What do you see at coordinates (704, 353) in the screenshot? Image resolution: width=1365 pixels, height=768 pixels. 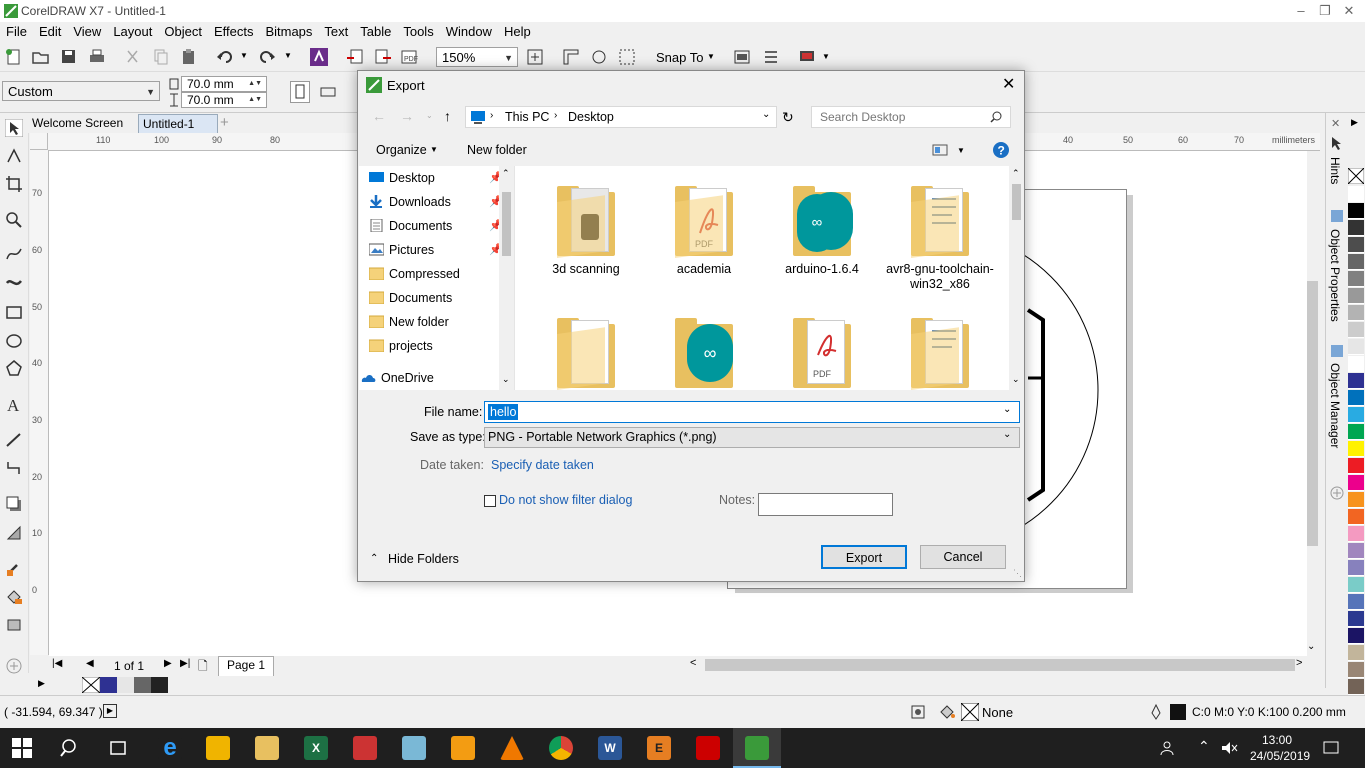 I see `file-item: ∞` at bounding box center [704, 353].